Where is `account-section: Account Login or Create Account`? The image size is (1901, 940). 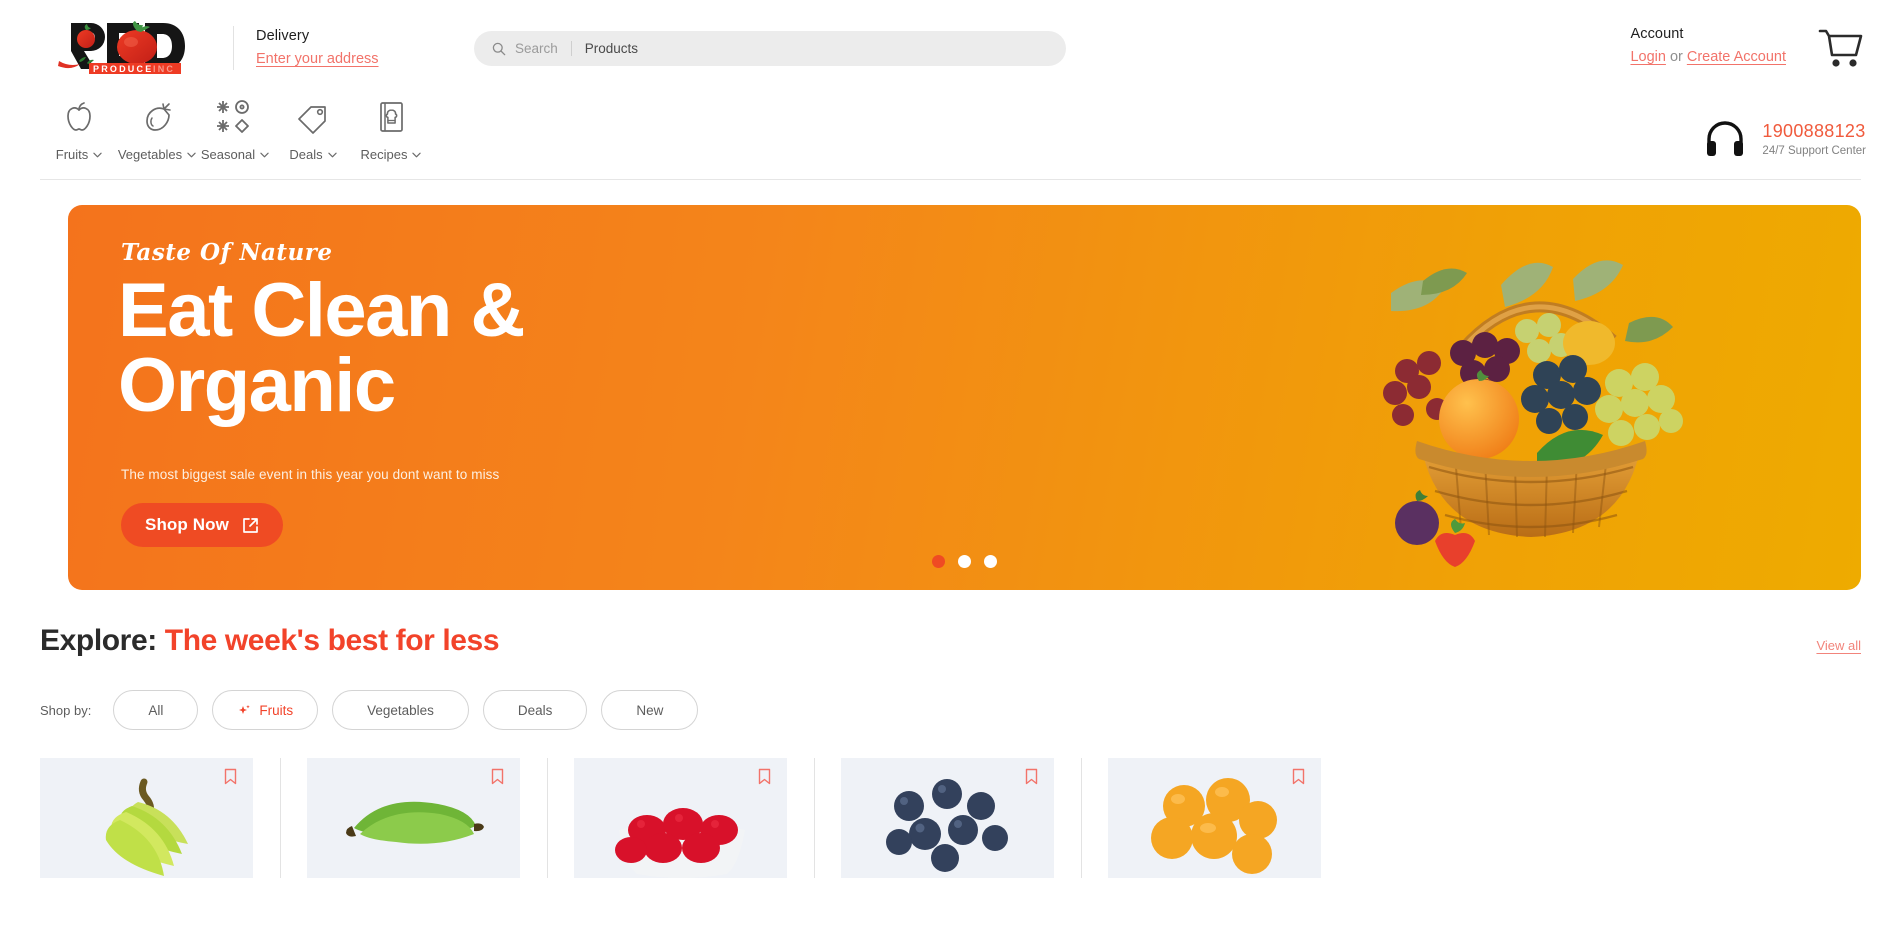 account-section: Account Login or Create Account is located at coordinates (1708, 45).